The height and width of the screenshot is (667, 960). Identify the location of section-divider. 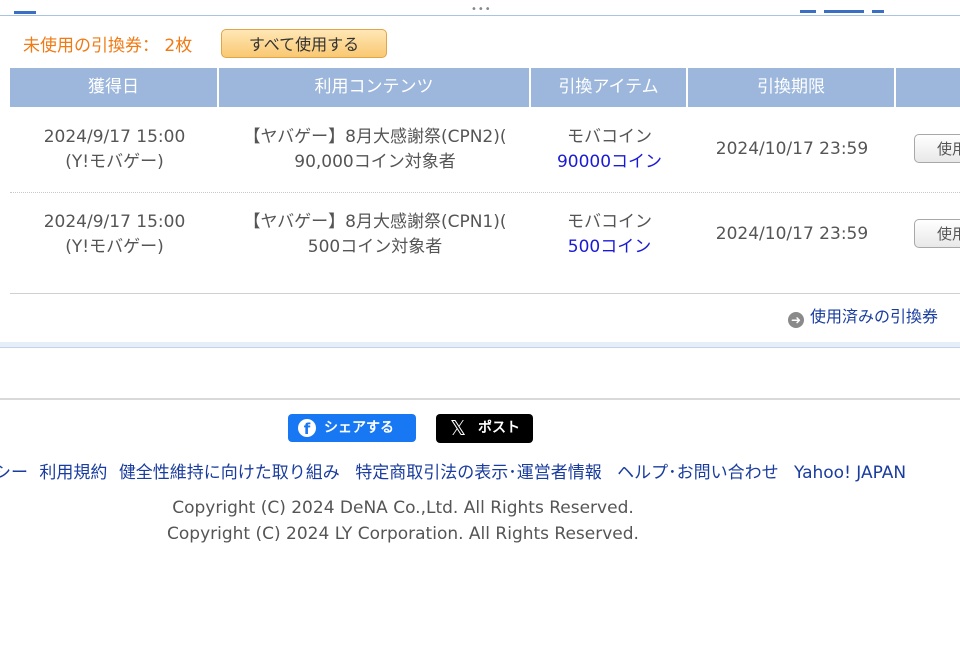
(480, 345).